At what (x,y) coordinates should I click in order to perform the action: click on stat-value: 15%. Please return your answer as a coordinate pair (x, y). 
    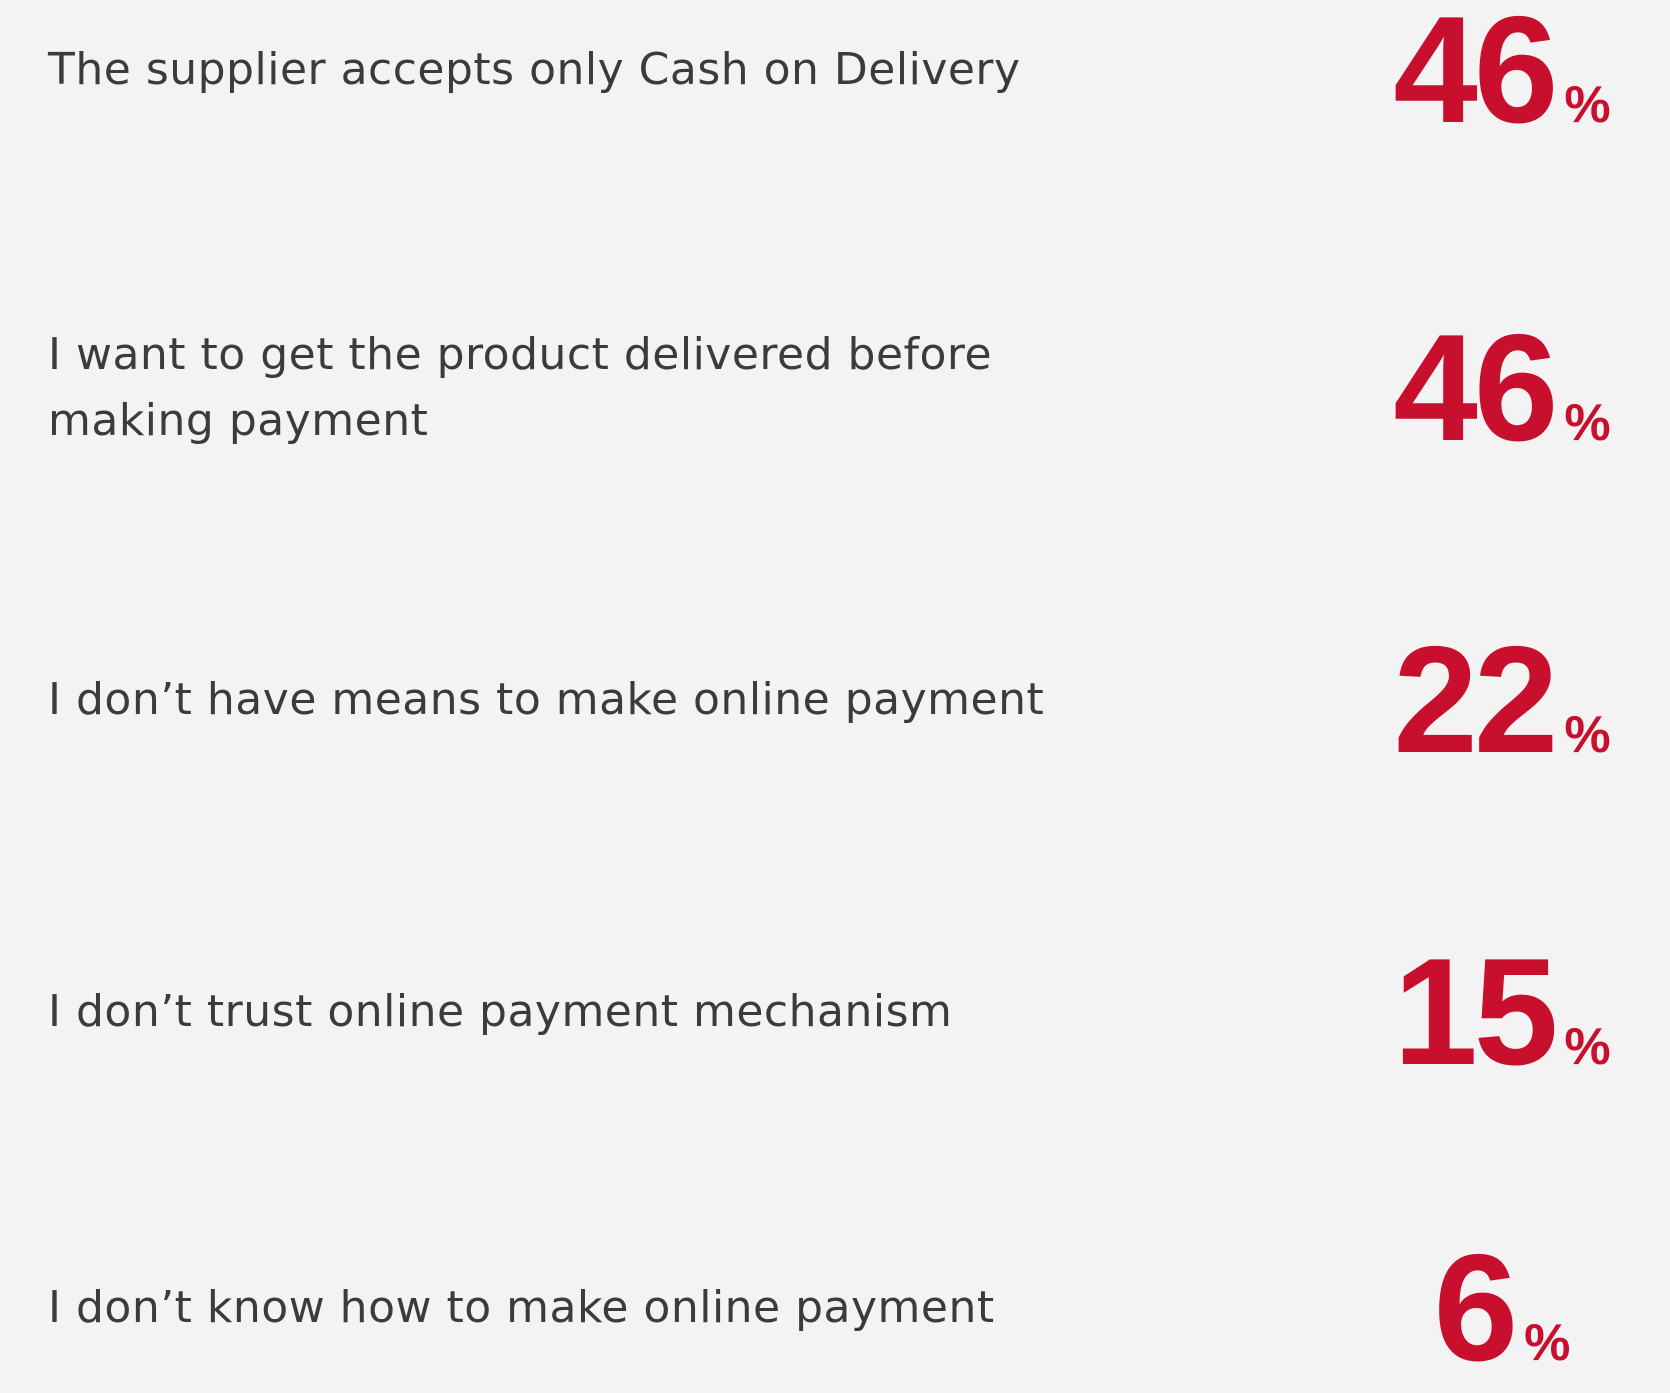
    Looking at the image, I should click on (1502, 1012).